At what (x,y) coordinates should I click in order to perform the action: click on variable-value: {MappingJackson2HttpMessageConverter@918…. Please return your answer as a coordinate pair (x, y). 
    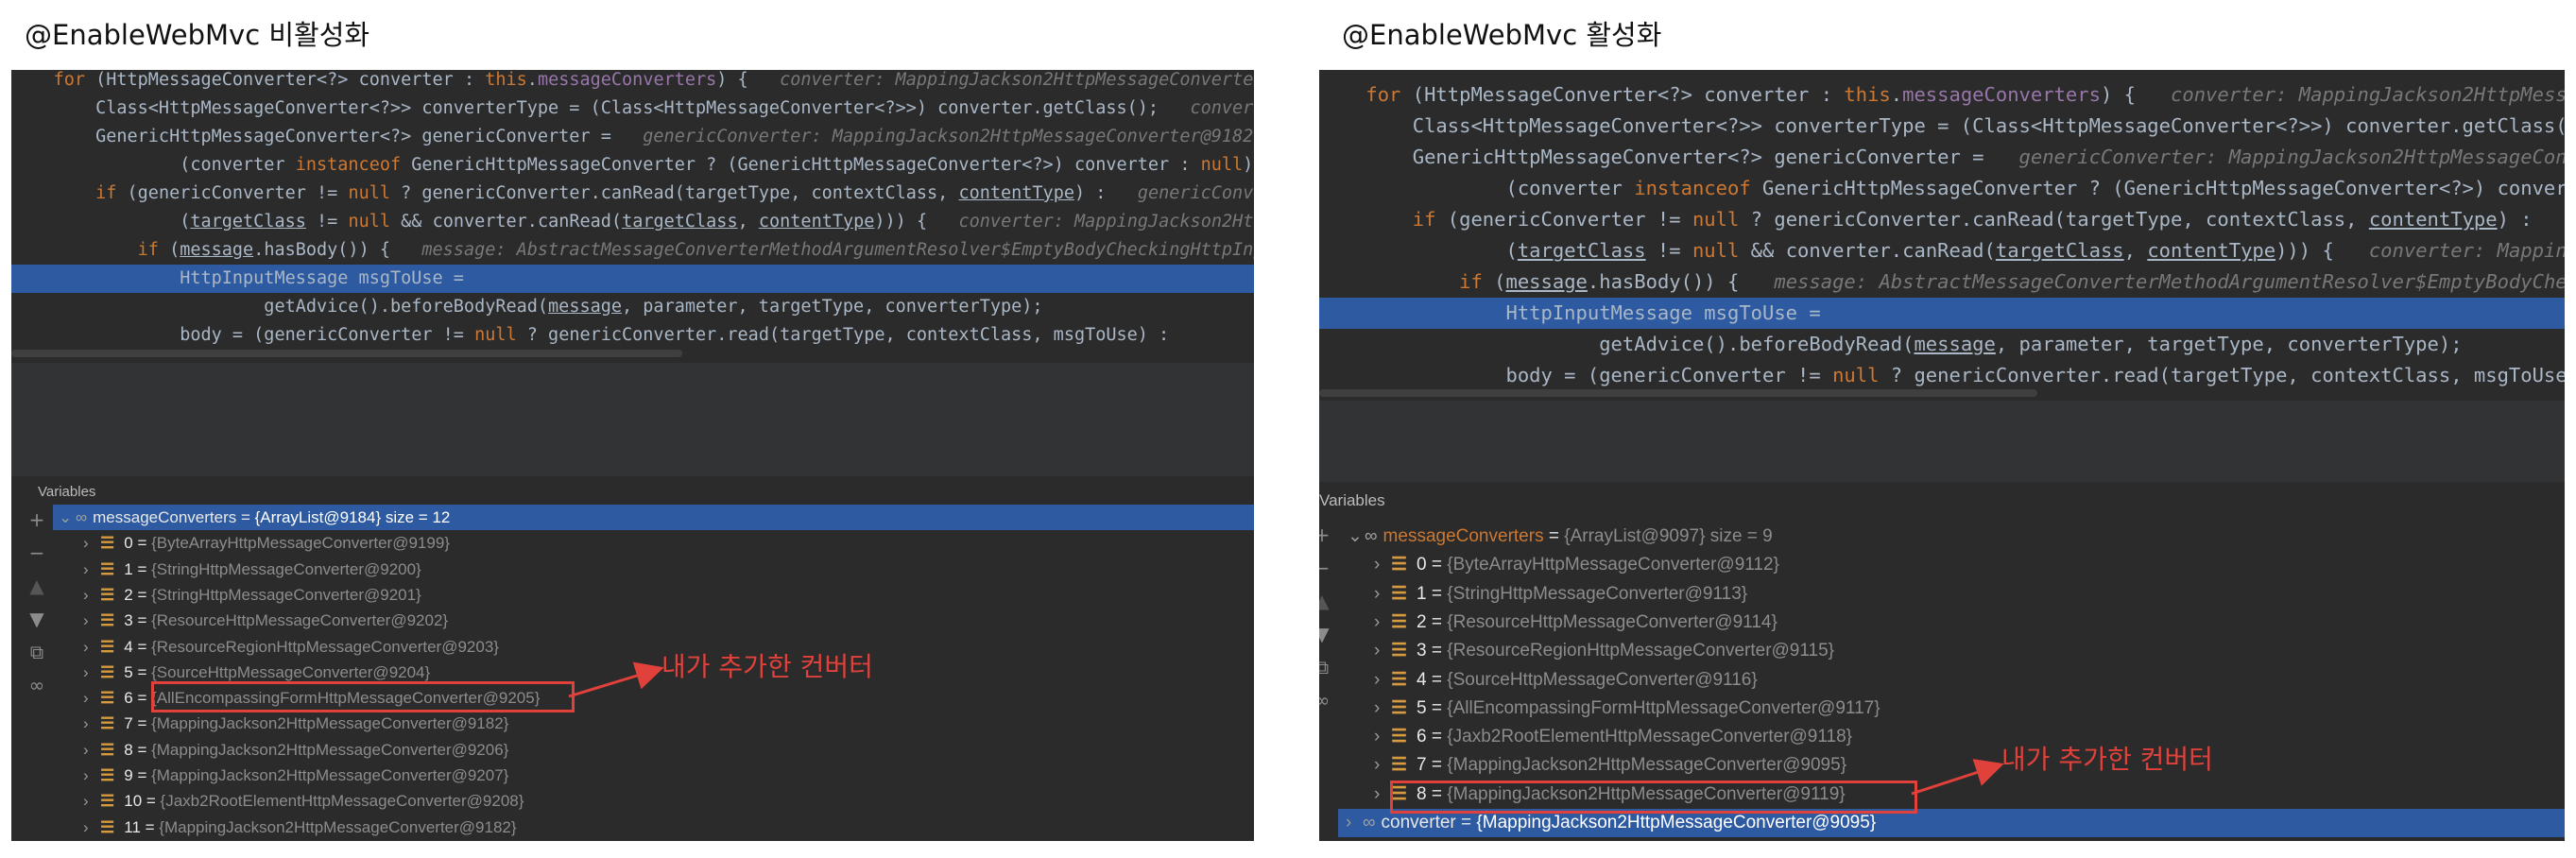
    Looking at the image, I should click on (338, 826).